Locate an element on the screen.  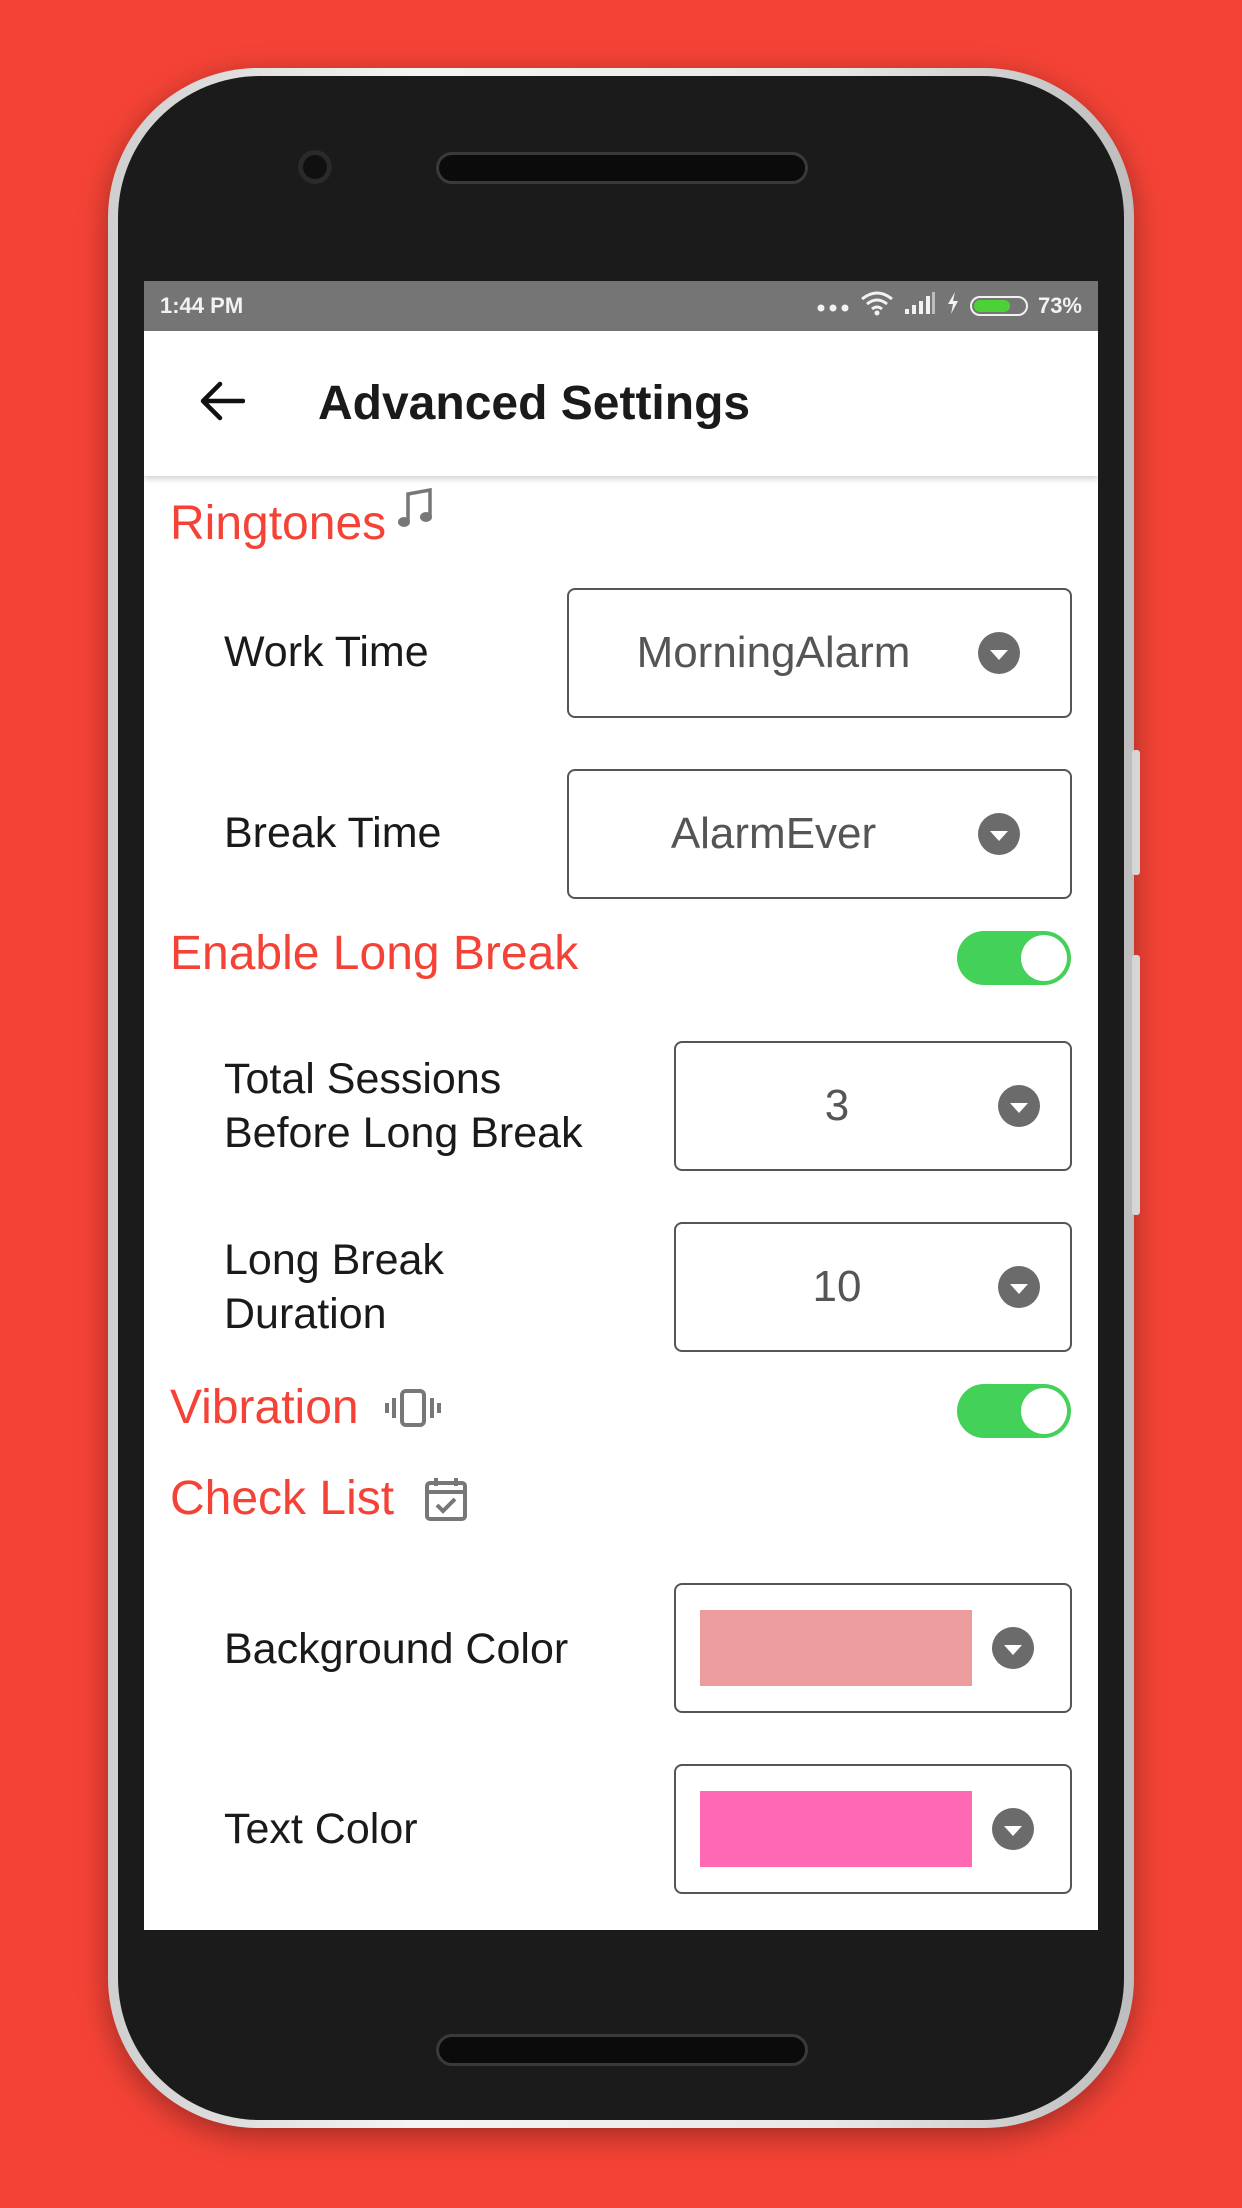
battery-percent: 73% is located at coordinates (1059, 305).